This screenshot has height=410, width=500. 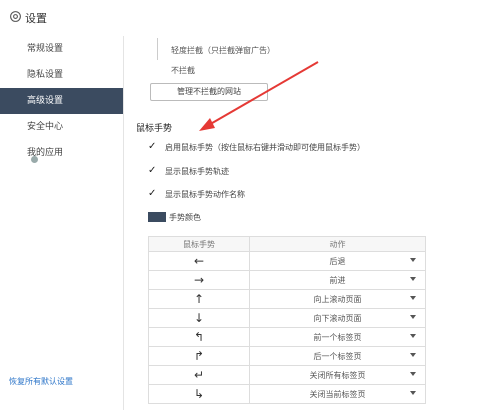 I want to click on table-row: ↓ 向下滚动页面, so click(x=287, y=318).